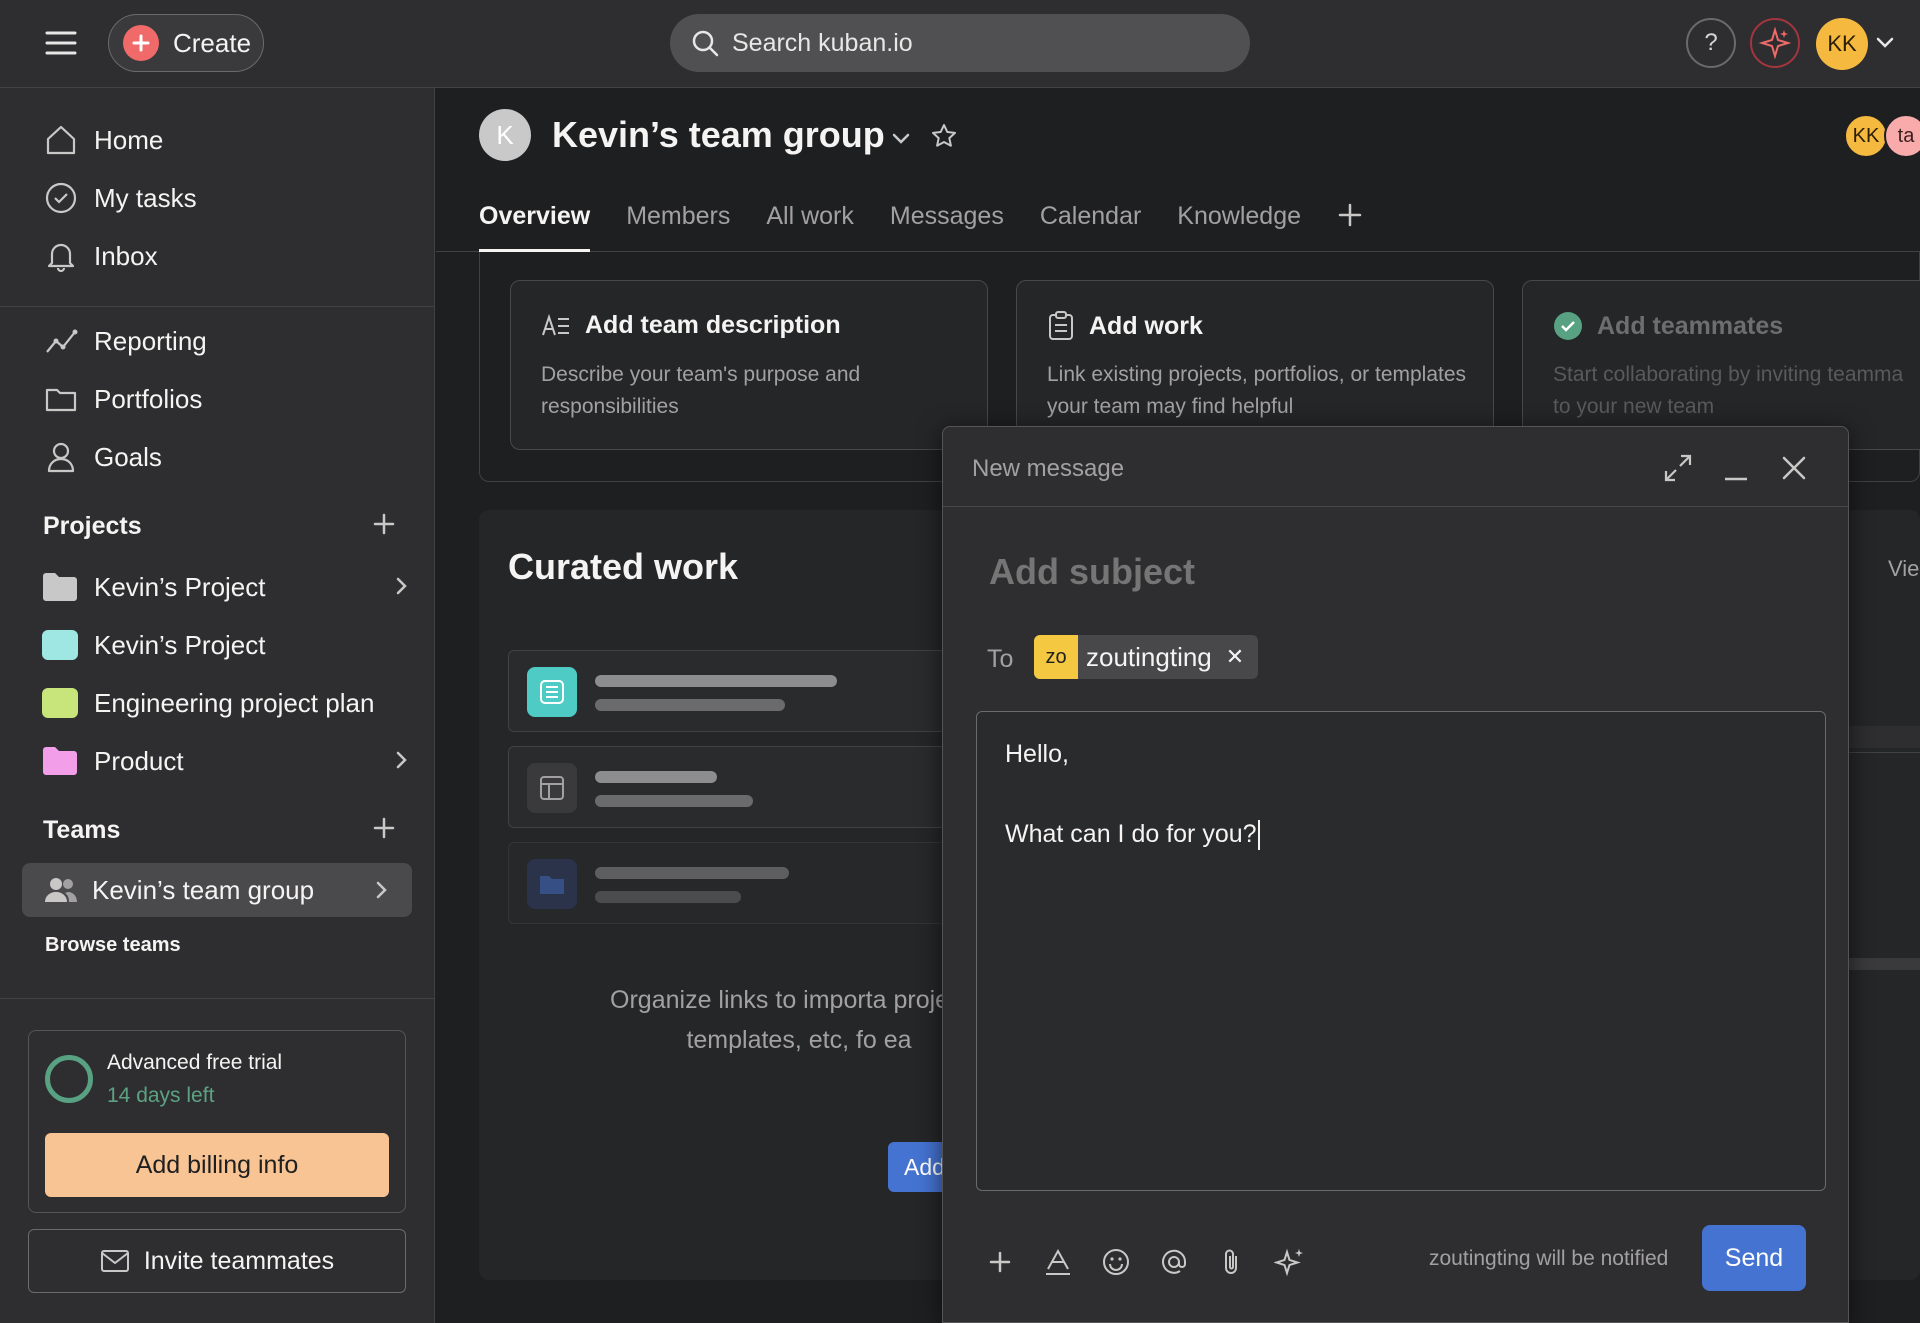 The width and height of the screenshot is (1920, 1323). I want to click on section-title: Curated work, so click(623, 566).